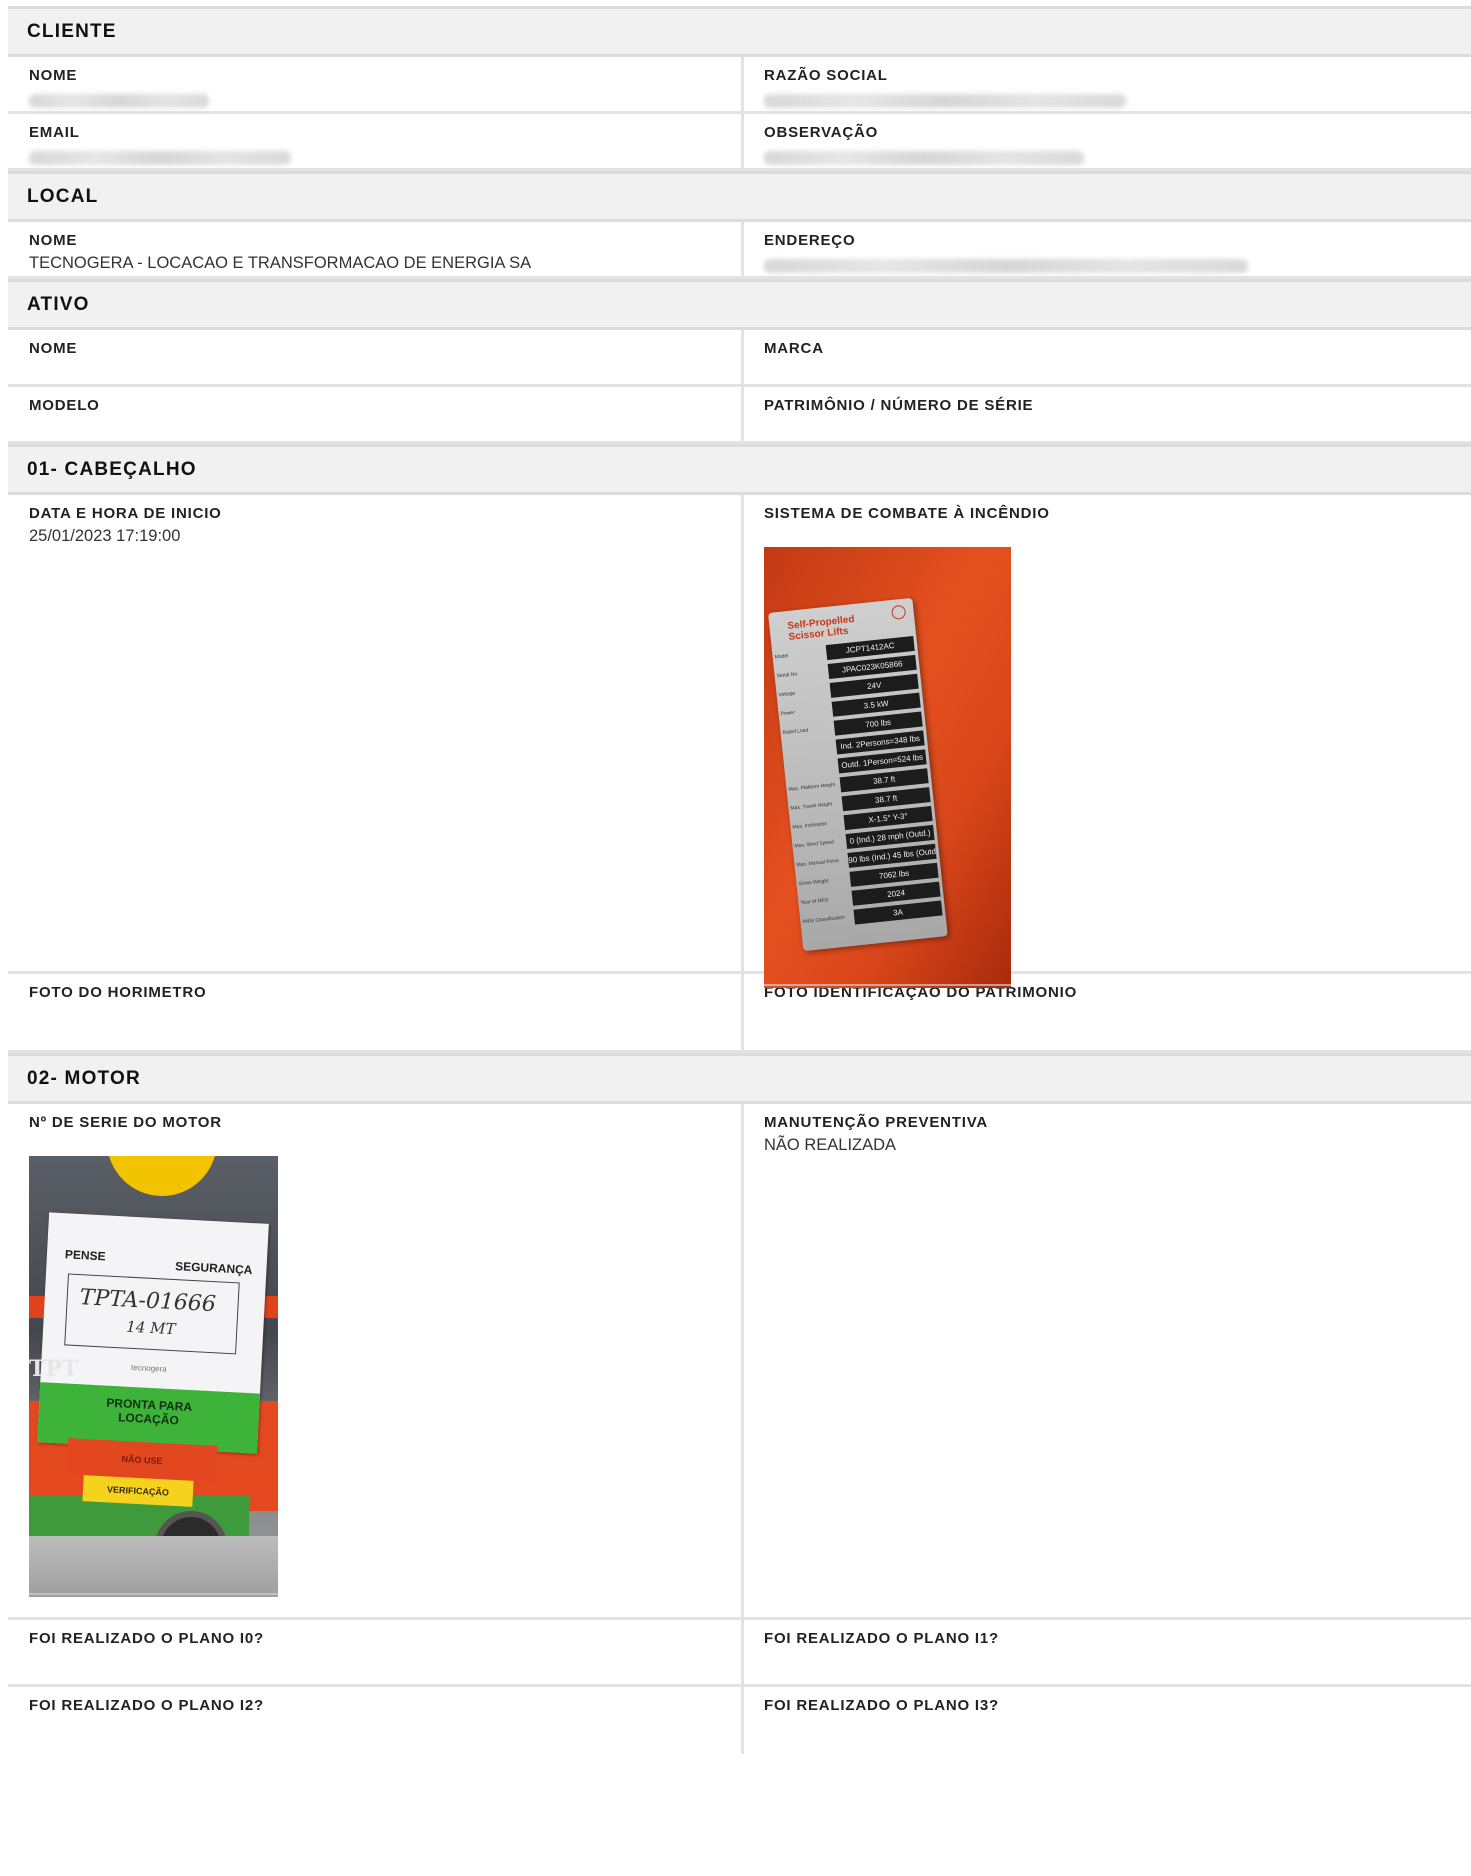  I want to click on nameplate-heading: Self-Propelled Scissor Lifts, so click(821, 628).